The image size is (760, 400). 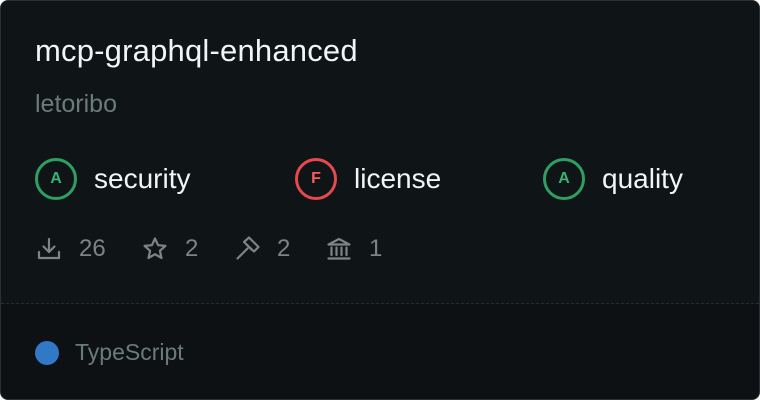 I want to click on downloads-stat: 26, so click(x=70, y=249).